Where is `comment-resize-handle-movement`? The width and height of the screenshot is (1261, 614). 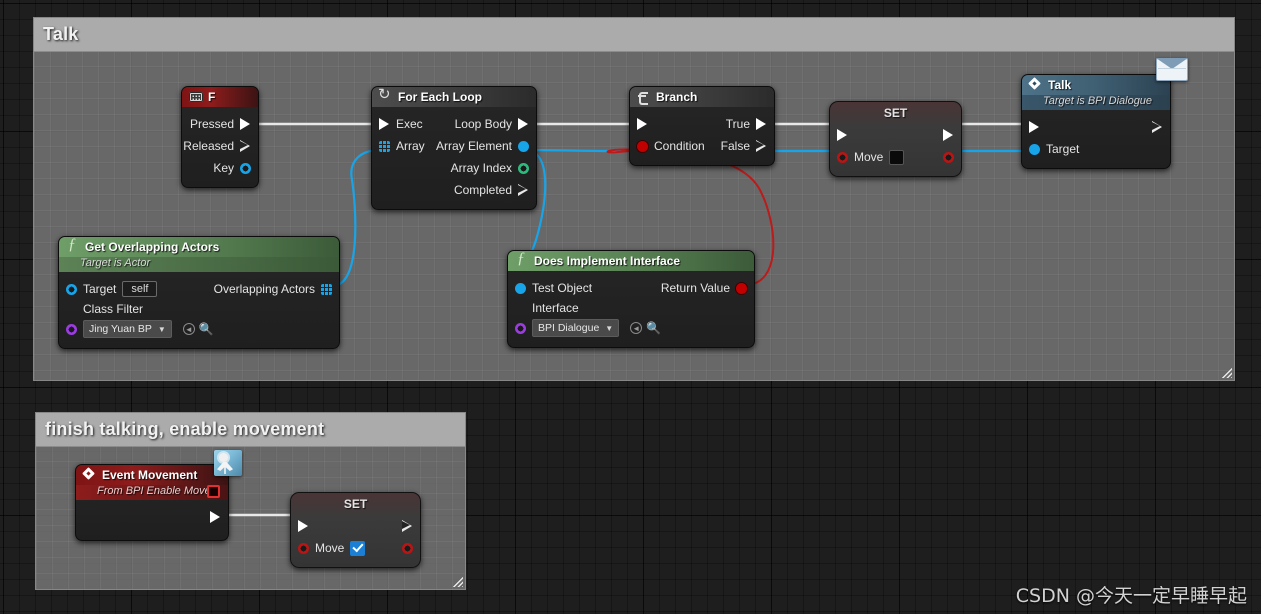
comment-resize-handle-movement is located at coordinates (457, 581).